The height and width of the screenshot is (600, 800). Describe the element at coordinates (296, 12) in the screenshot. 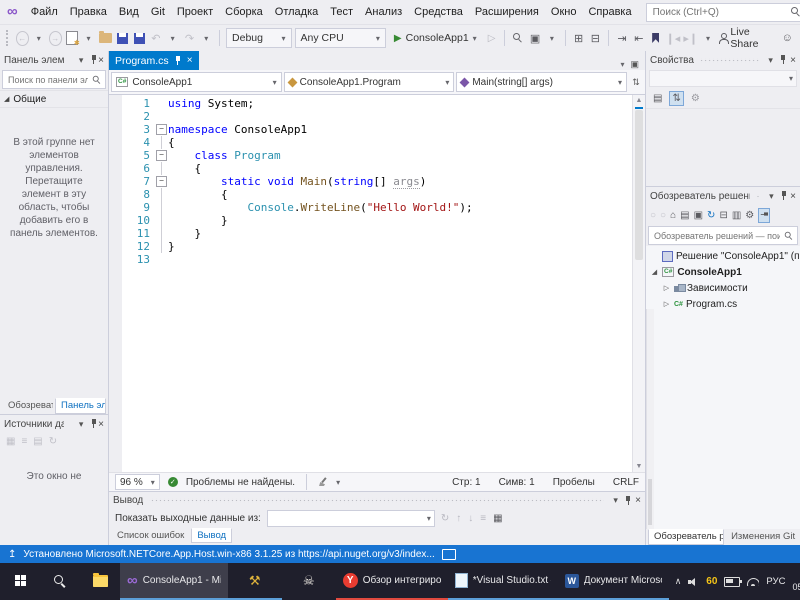

I see `menu-debug: Отладка` at that location.